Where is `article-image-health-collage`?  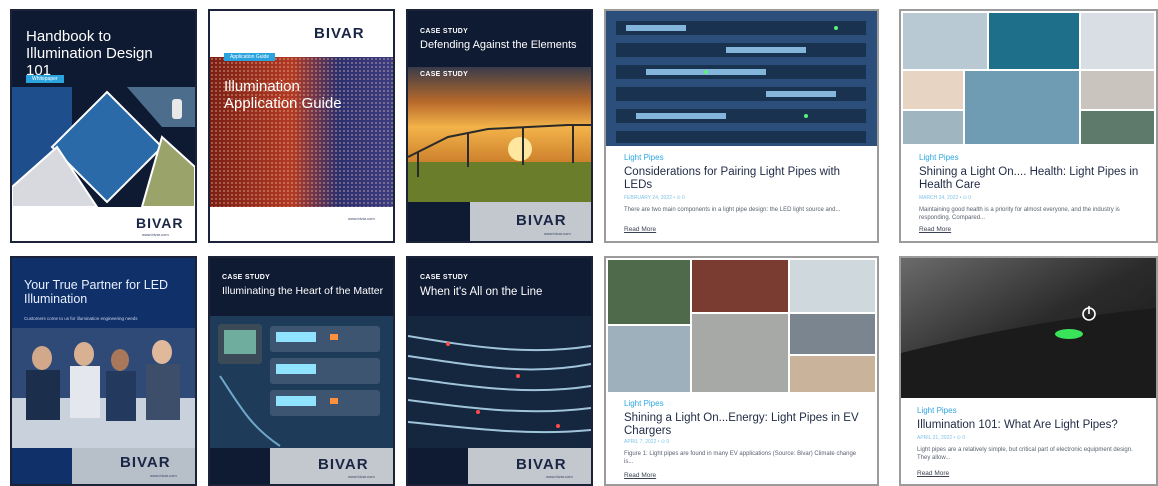 article-image-health-collage is located at coordinates (1028, 78).